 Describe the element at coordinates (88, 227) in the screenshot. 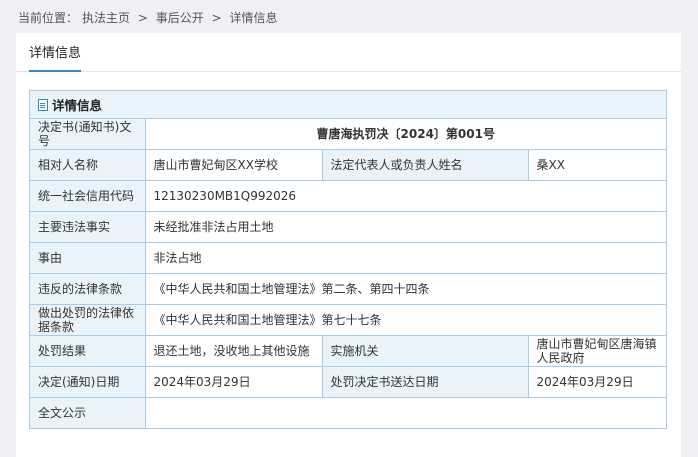

I see `violation-label: 主要违法事实` at that location.